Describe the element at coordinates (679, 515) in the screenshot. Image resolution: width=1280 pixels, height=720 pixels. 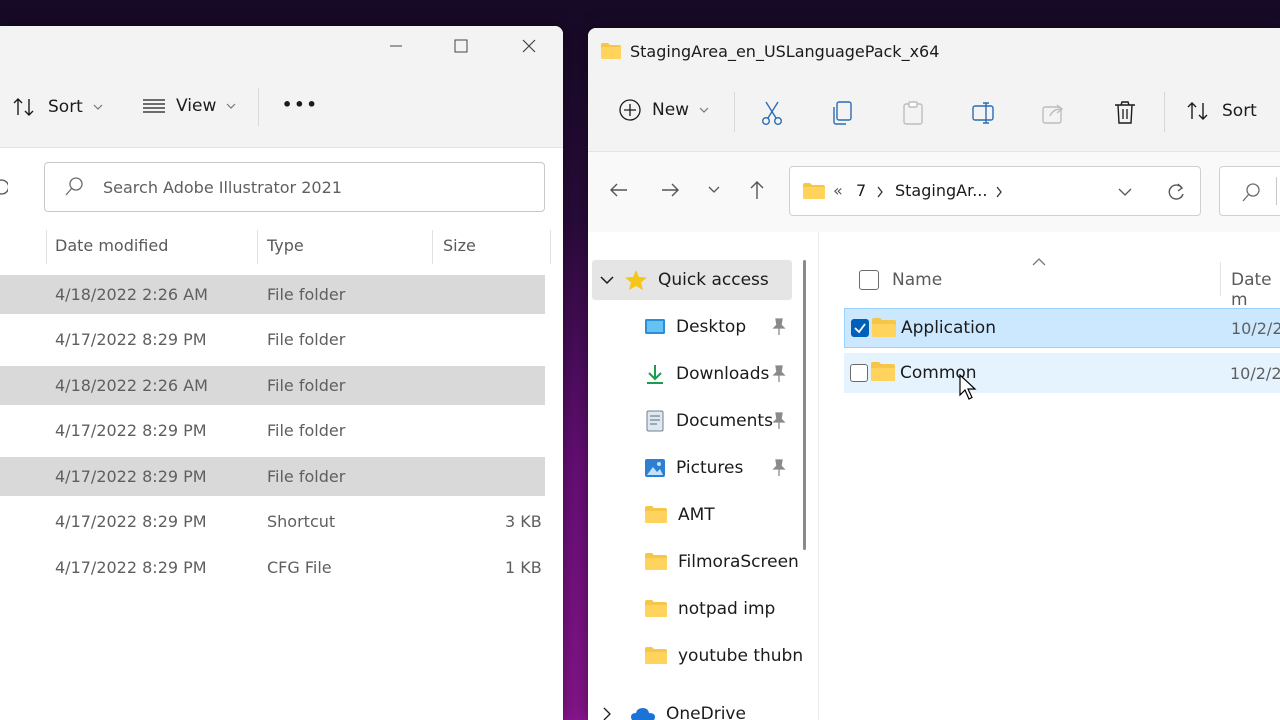
I see `nav-item-amt: AMT` at that location.